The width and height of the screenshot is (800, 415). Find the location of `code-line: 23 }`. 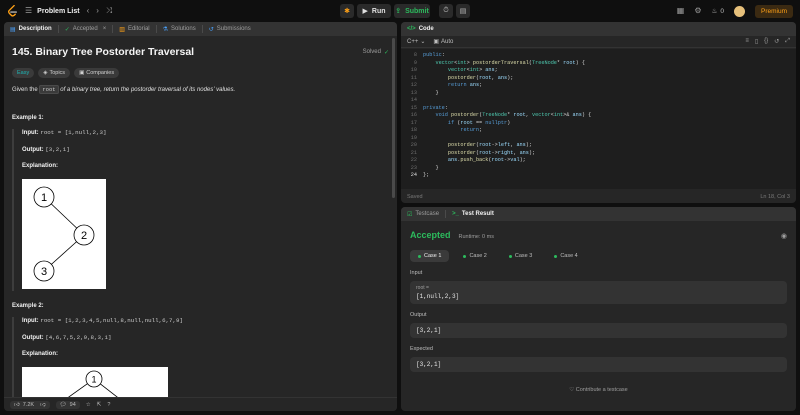

code-line: 23 } is located at coordinates (420, 169).